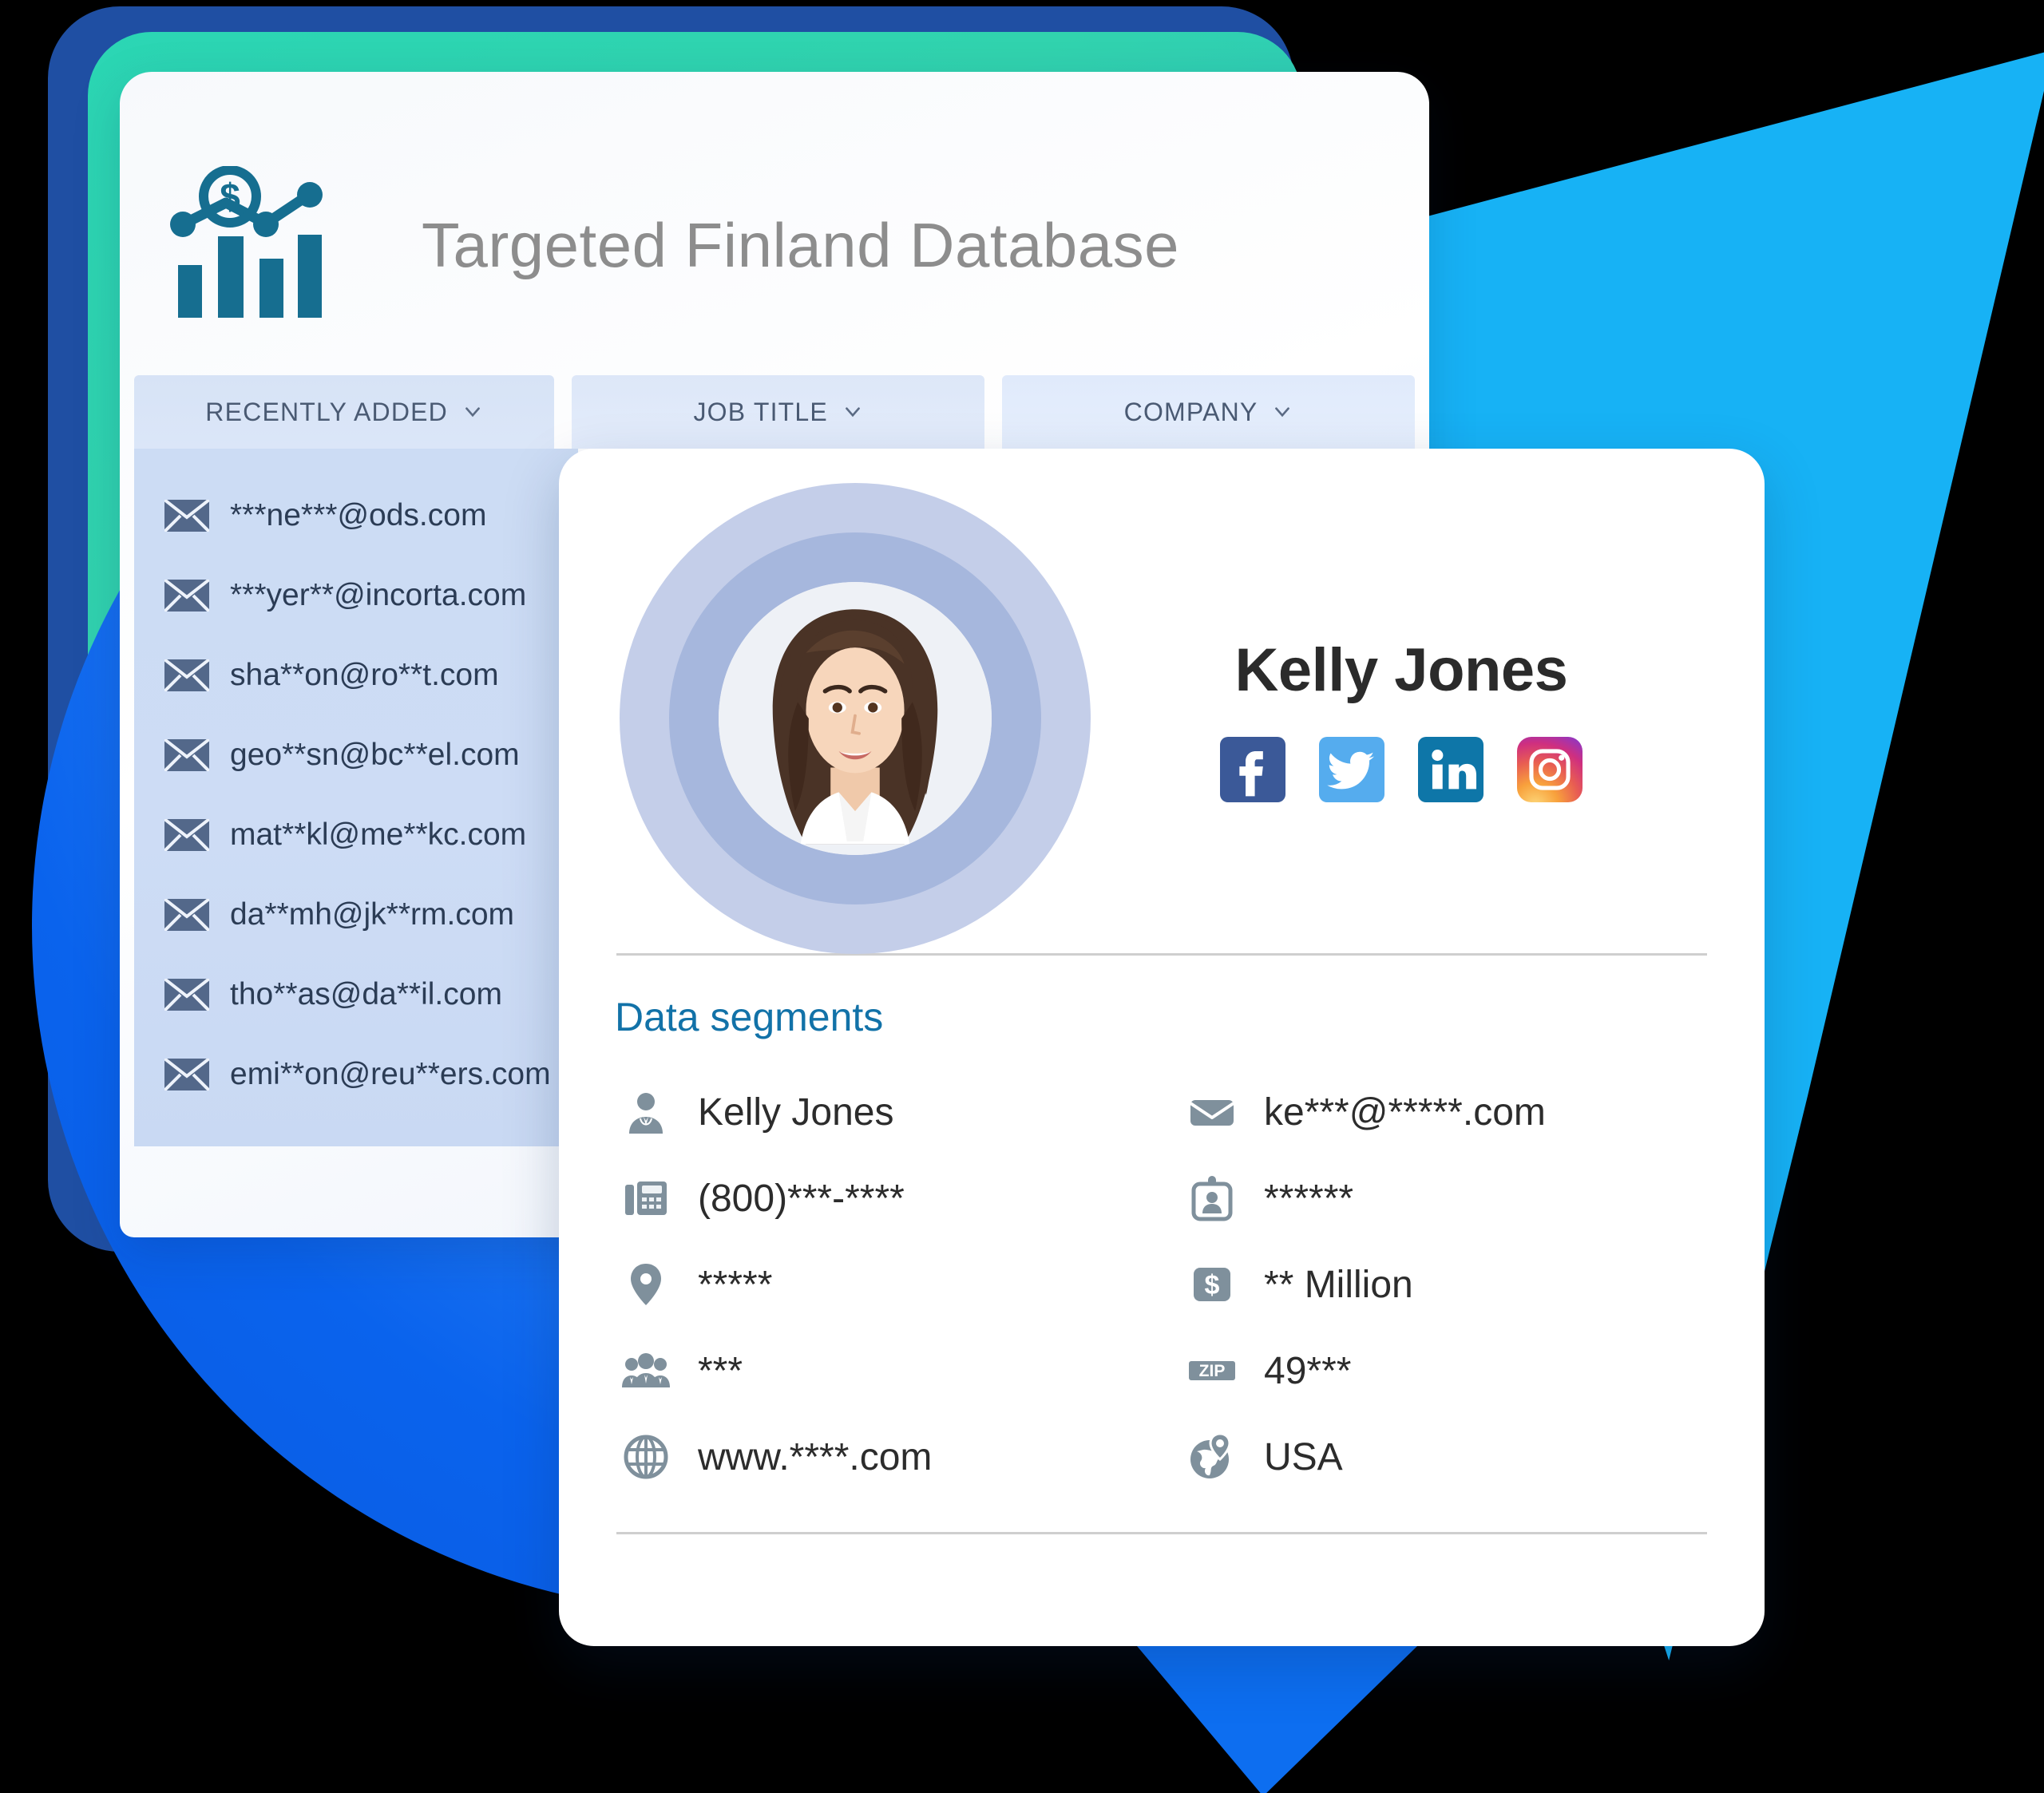  What do you see at coordinates (1190, 412) in the screenshot?
I see `column-header-label: COMPANY` at bounding box center [1190, 412].